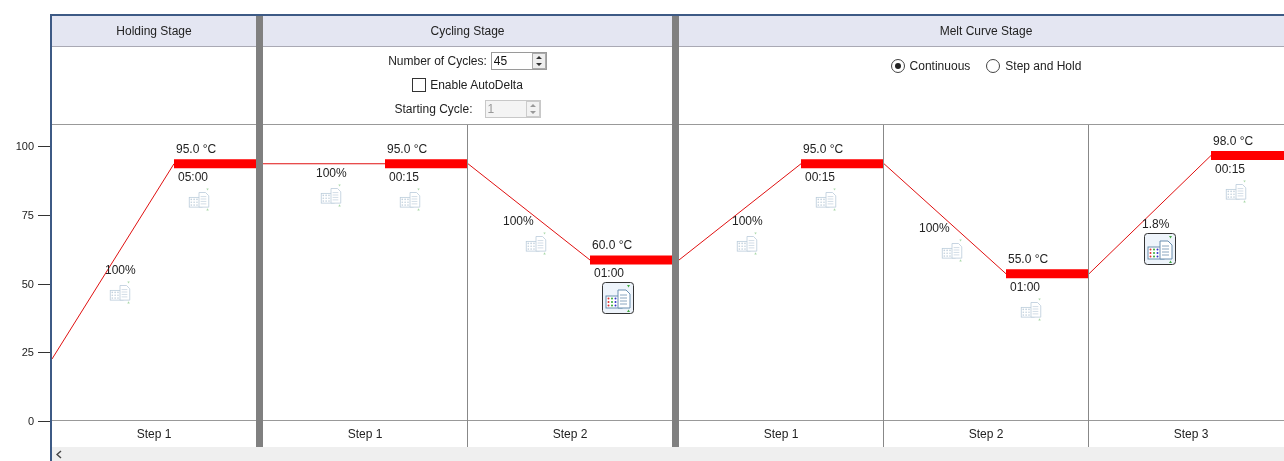 The image size is (1284, 461). Describe the element at coordinates (476, 85) in the screenshot. I see `autodelta-label: Enable AutoDelta` at that location.